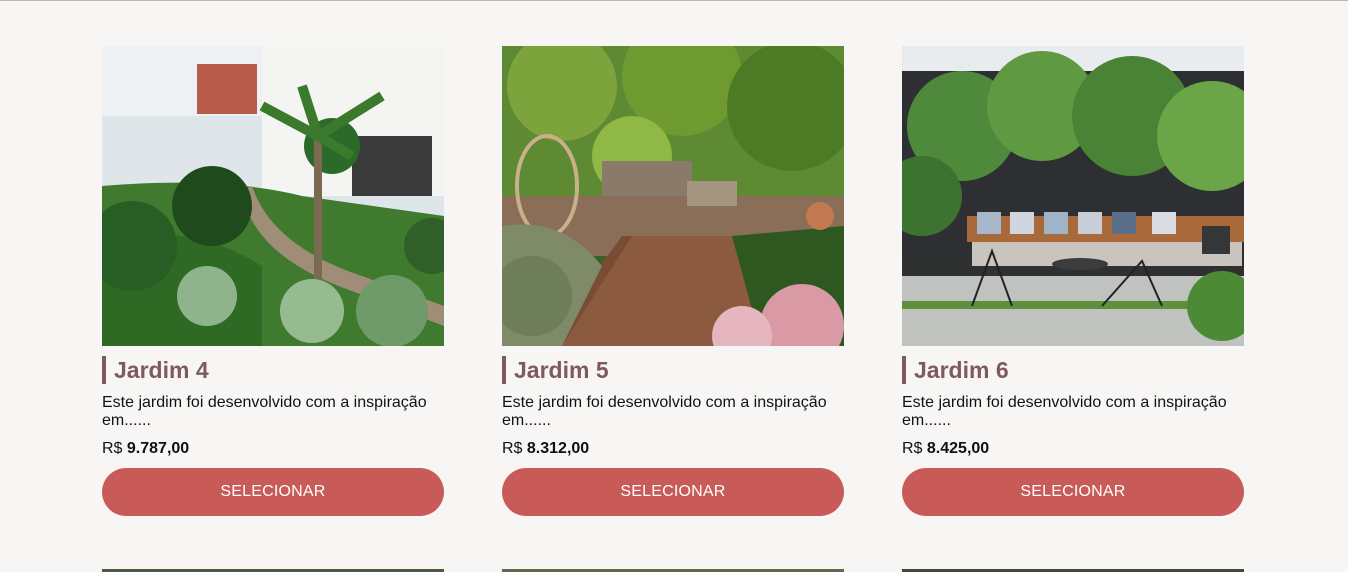 This screenshot has height=572, width=1348. I want to click on product-title: Jardim 4, so click(161, 369).